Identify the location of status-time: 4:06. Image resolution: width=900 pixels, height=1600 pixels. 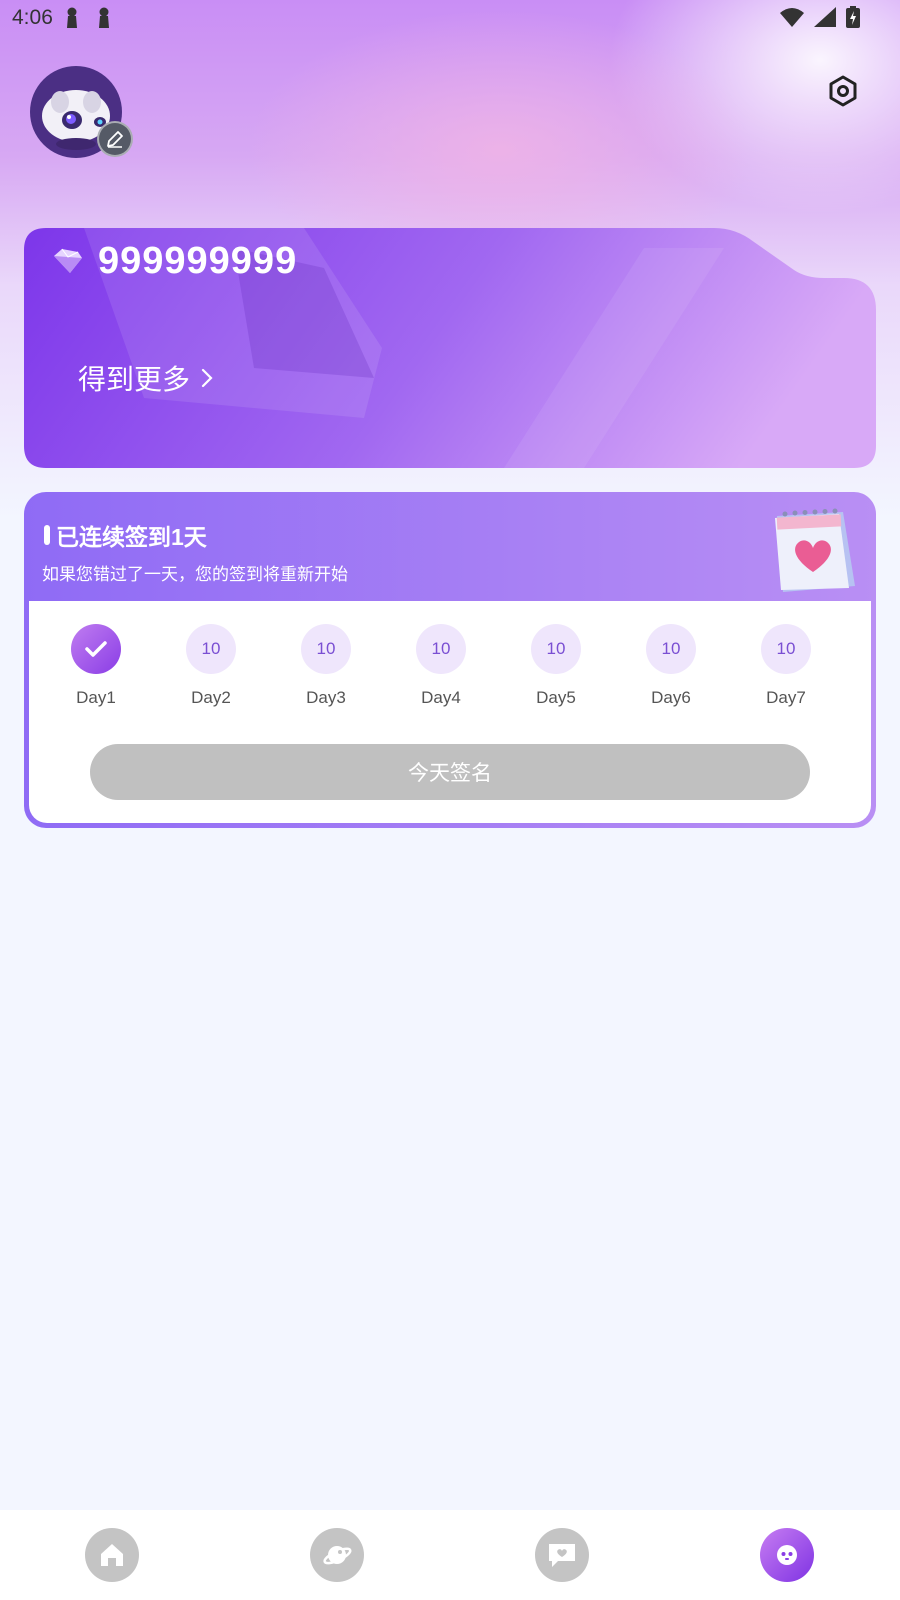
(32, 17).